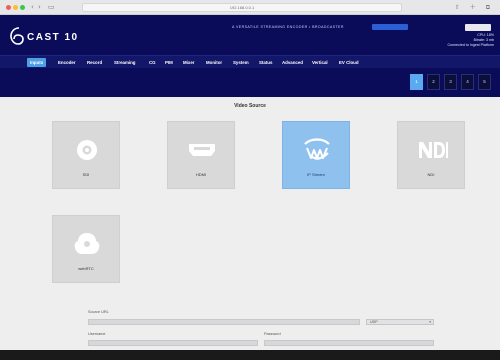 This screenshot has width=500, height=360. I want to click on hdmi-icon, so click(202, 150).